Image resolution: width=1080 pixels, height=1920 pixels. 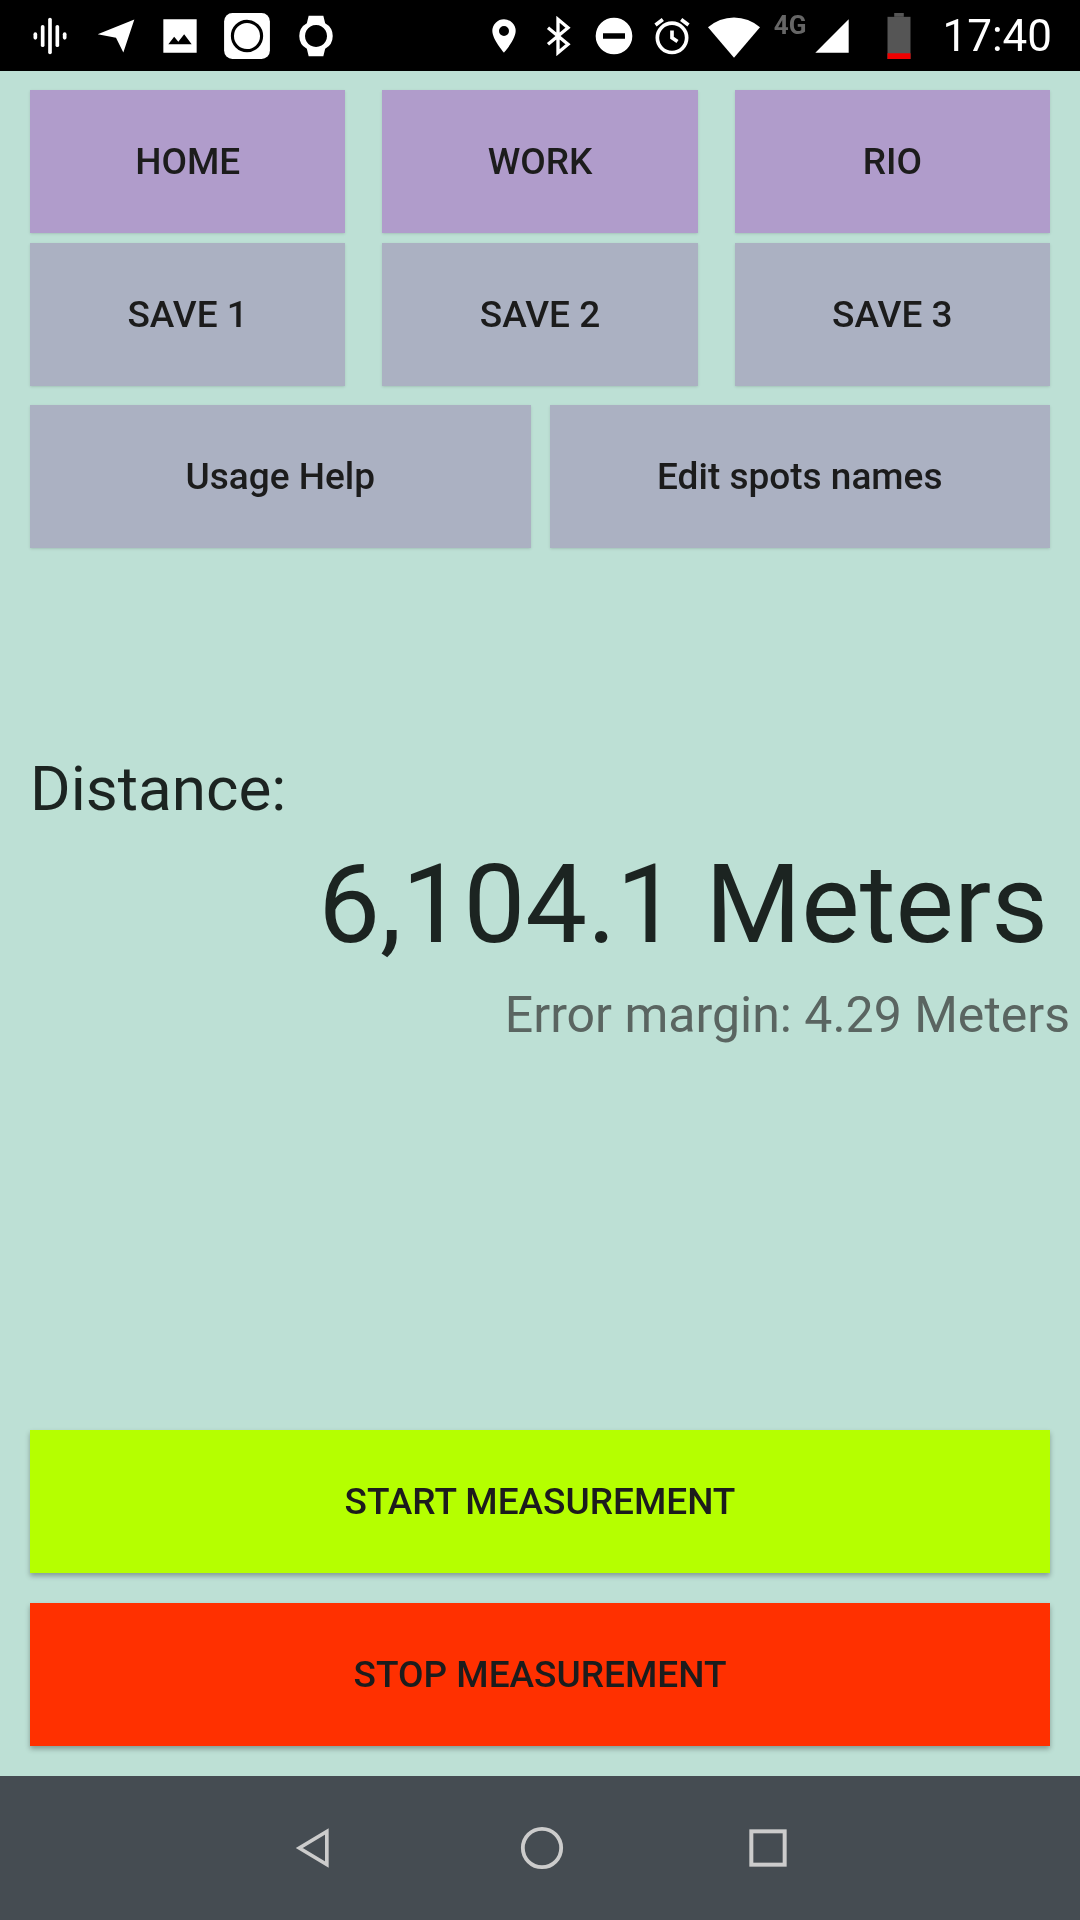 What do you see at coordinates (280, 476) in the screenshot?
I see `action-button: Usage Help` at bounding box center [280, 476].